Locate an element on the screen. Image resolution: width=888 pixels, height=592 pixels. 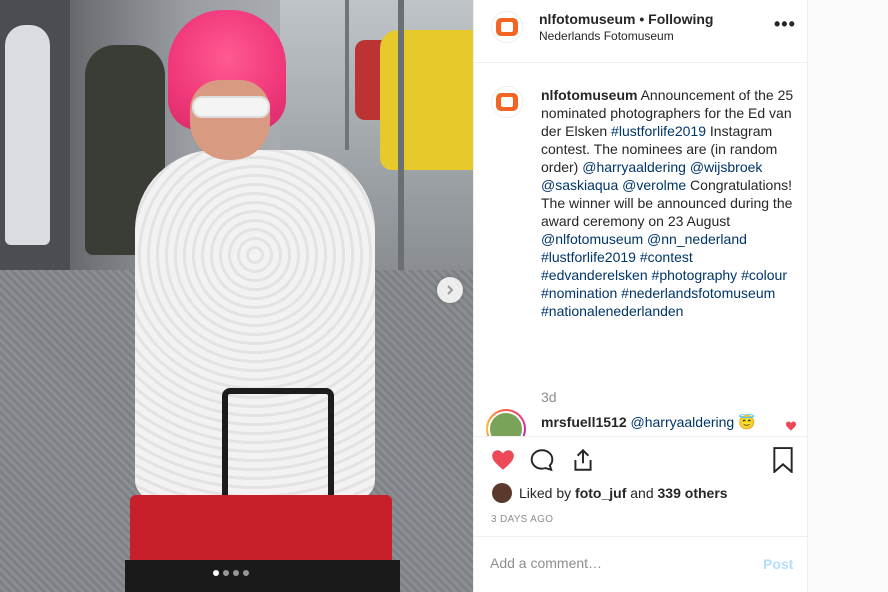
commenter-avatar is located at coordinates (506, 422).